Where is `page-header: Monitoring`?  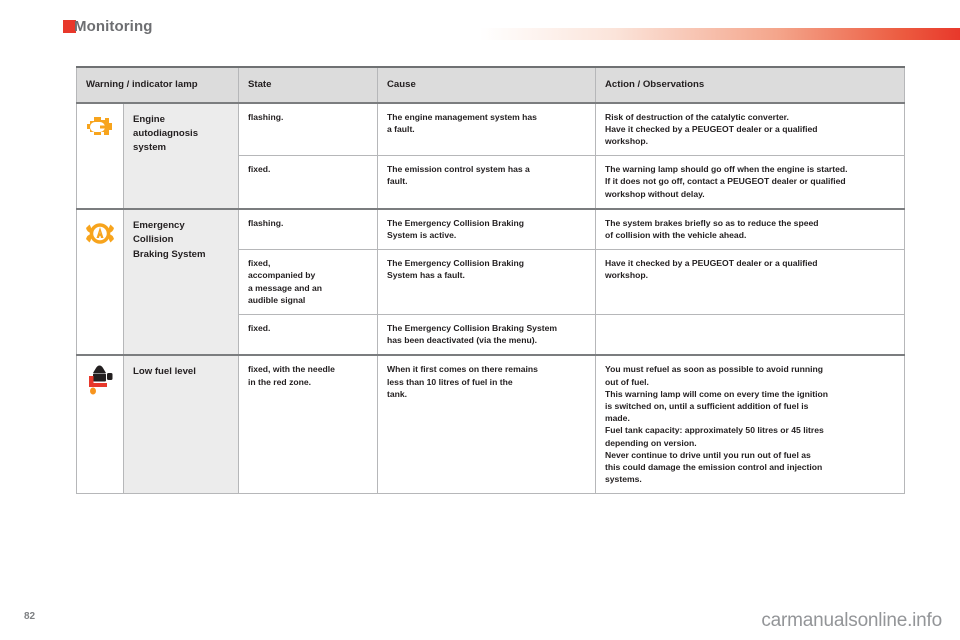 page-header: Monitoring is located at coordinates (480, 28).